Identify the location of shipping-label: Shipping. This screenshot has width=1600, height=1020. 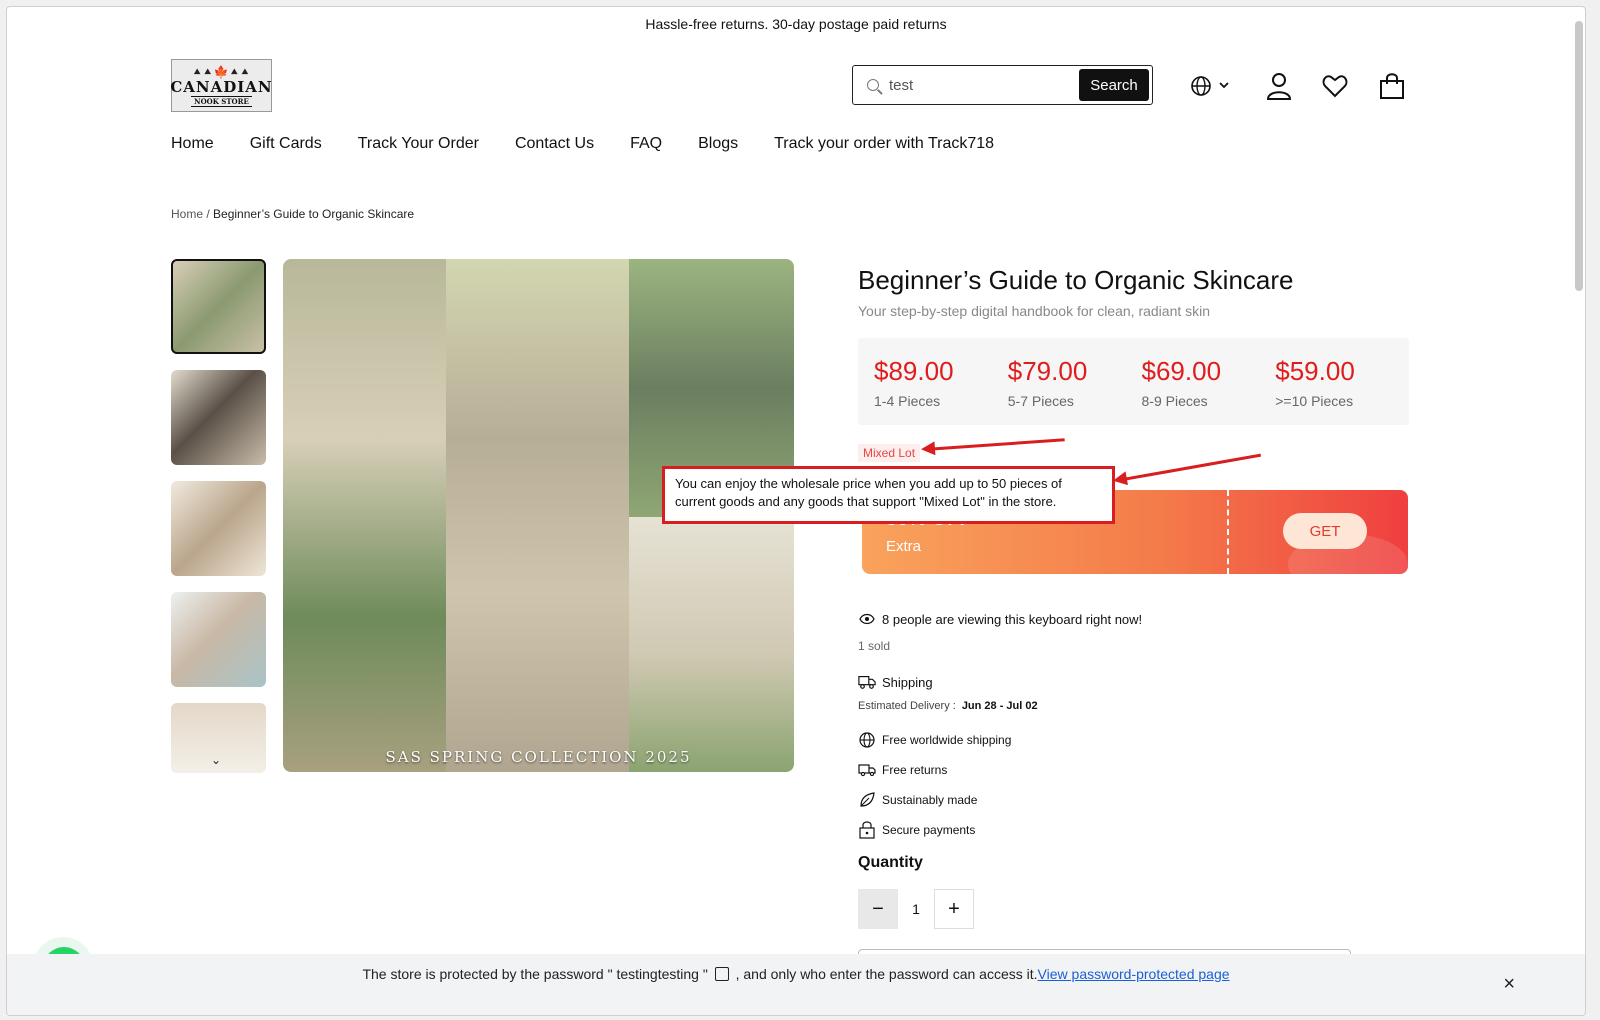
(907, 682).